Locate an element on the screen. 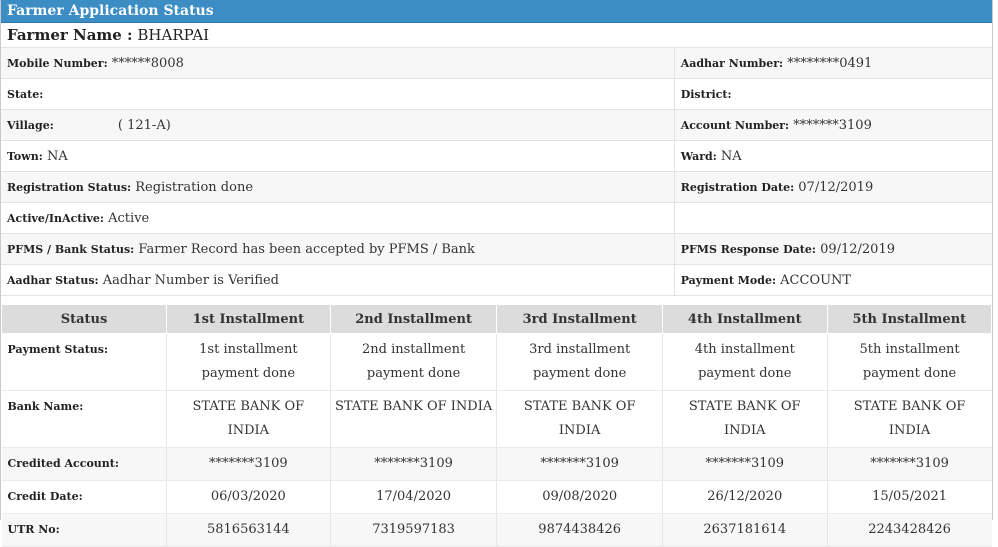 Image resolution: width=998 pixels, height=547 pixels. info-row: Town: NA Ward: NA is located at coordinates (496, 156).